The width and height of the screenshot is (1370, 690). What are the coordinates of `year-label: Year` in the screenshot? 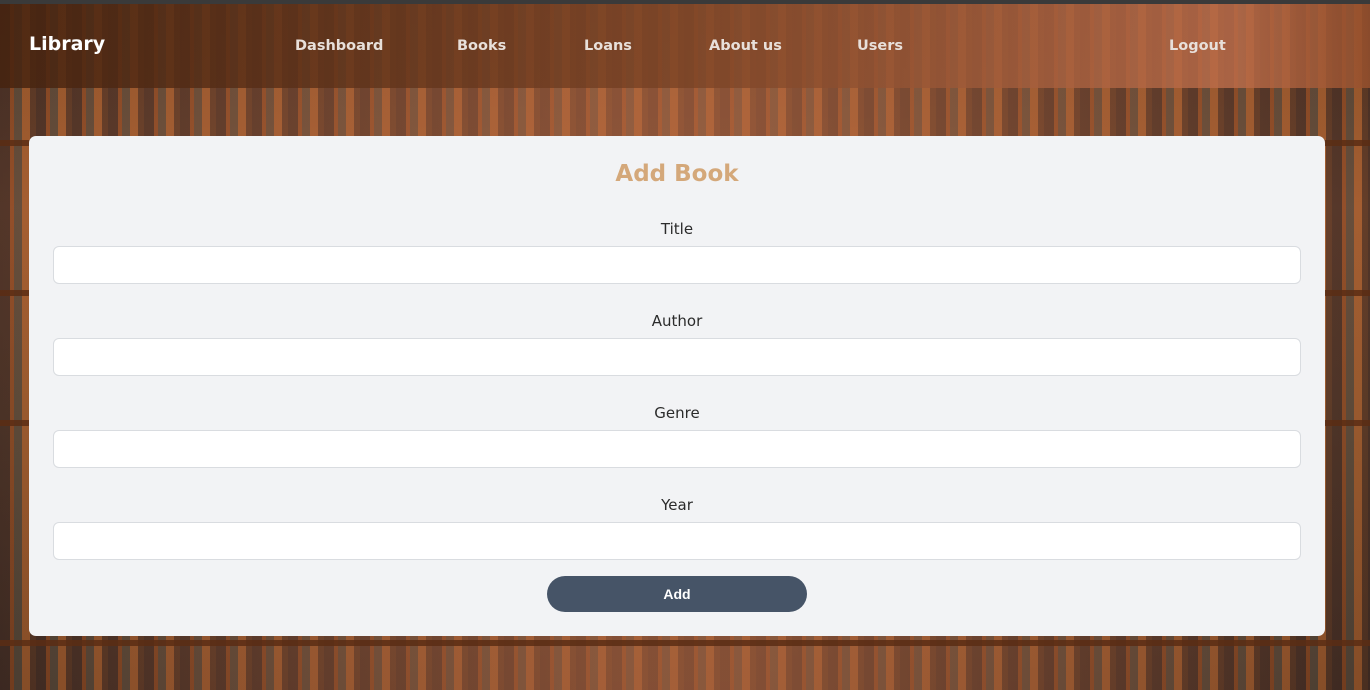 It's located at (677, 505).